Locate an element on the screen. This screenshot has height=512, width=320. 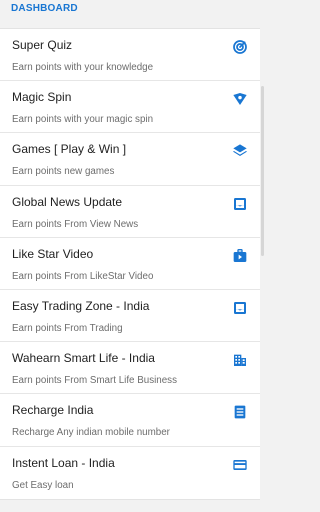
list-doc-icon is located at coordinates (240, 412).